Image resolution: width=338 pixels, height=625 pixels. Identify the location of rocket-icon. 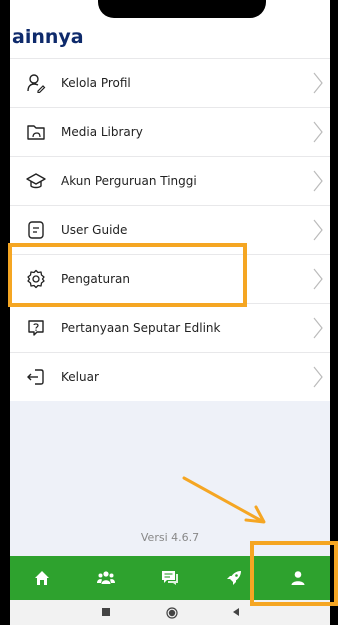
(234, 578).